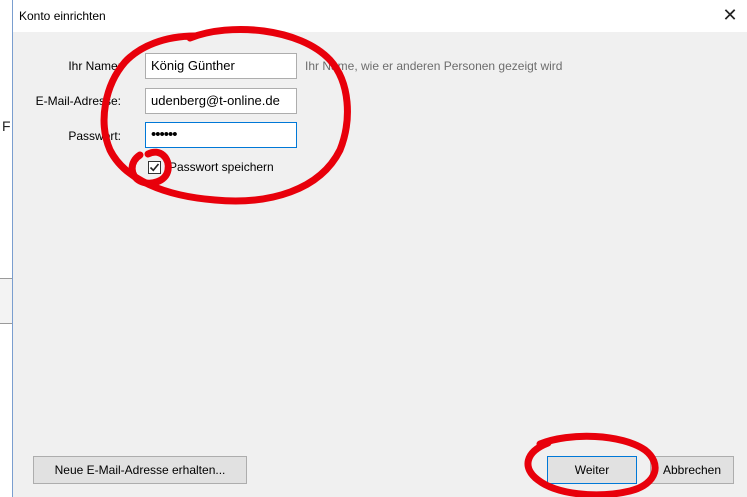 The height and width of the screenshot is (497, 747). What do you see at coordinates (221, 66) in the screenshot?
I see `name-field: König Günther` at bounding box center [221, 66].